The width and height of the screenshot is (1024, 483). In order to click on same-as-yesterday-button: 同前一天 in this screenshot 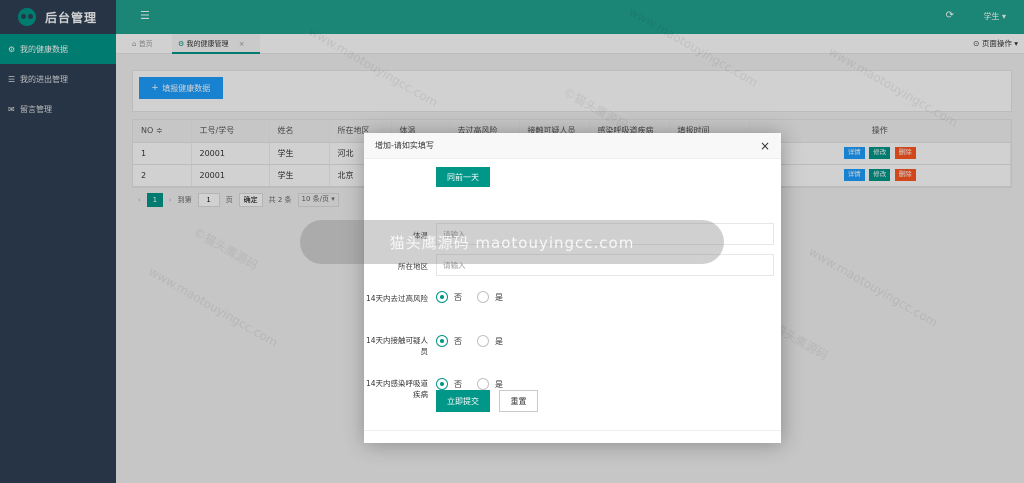, I will do `click(463, 177)`.